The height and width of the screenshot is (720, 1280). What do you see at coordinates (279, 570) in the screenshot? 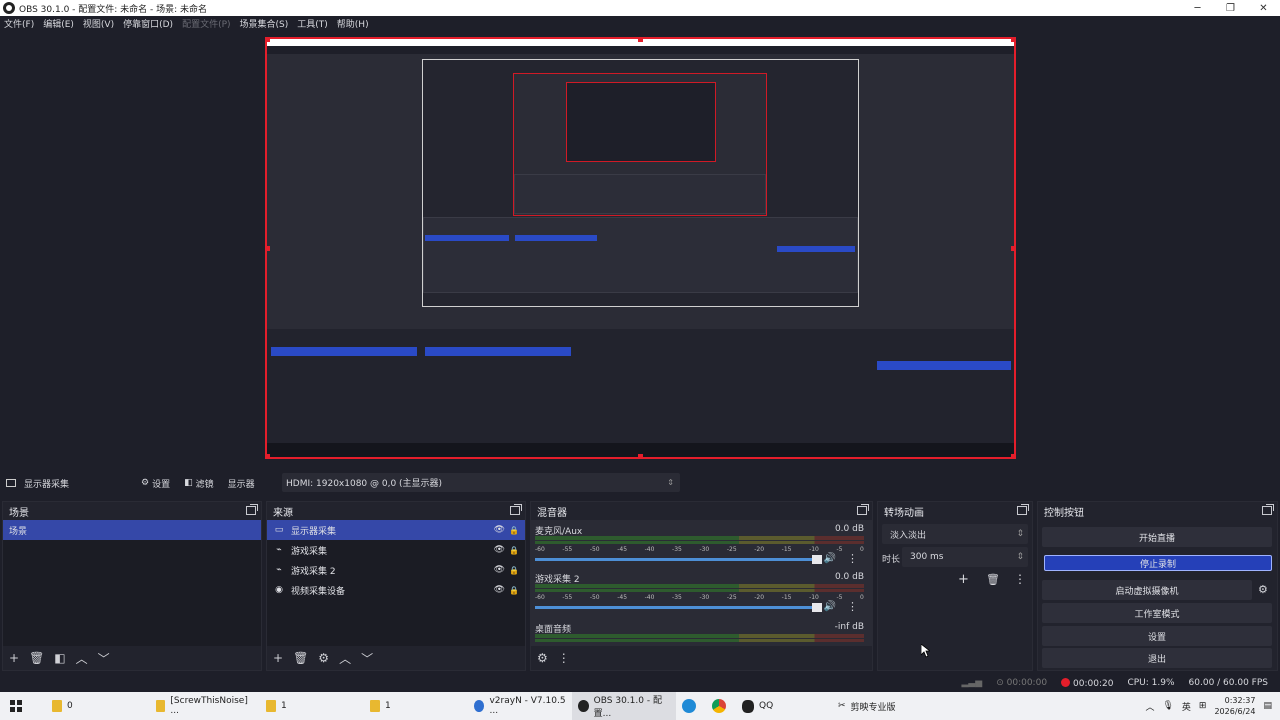
I see `gamepad-icon: ⌁` at bounding box center [279, 570].